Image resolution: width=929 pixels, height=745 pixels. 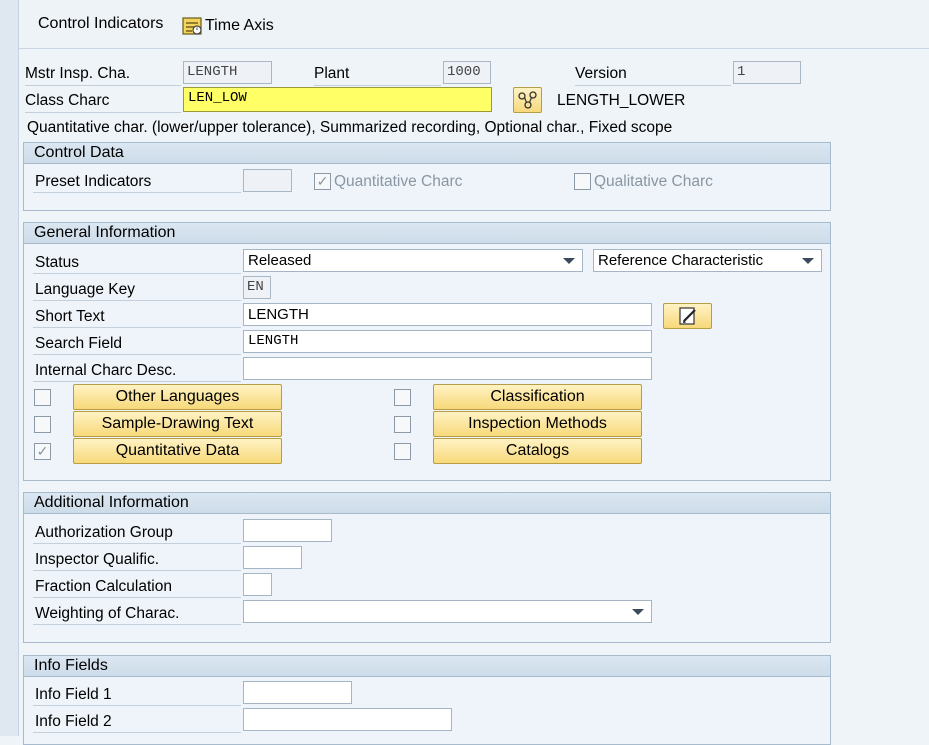 I want to click on reference-characteristic-value: Reference Characteristic, so click(x=681, y=260).